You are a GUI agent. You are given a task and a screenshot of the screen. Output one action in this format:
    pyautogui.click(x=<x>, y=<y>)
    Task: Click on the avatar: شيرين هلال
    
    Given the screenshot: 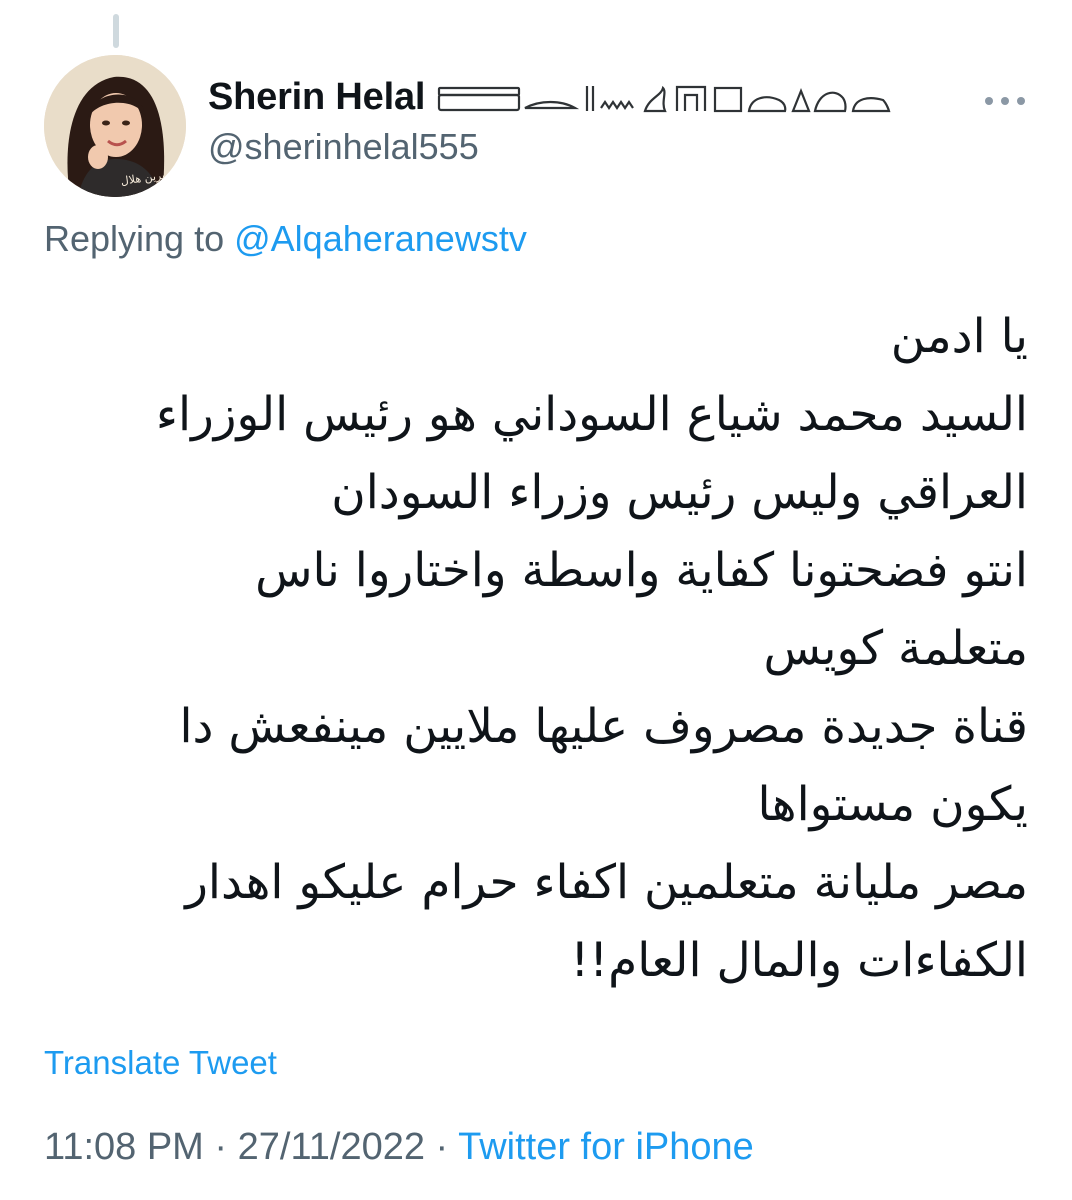 What is the action you would take?
    pyautogui.click(x=115, y=126)
    